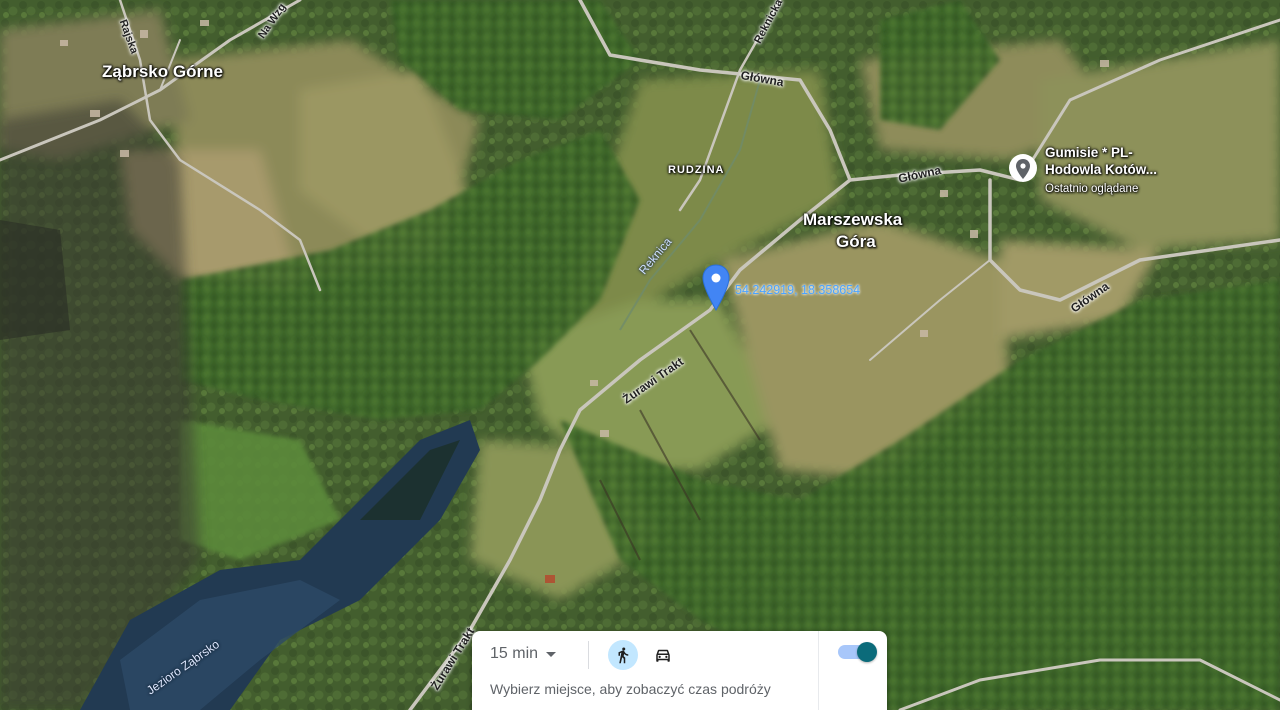  What do you see at coordinates (716, 288) in the screenshot?
I see `dropped-pin-icon` at bounding box center [716, 288].